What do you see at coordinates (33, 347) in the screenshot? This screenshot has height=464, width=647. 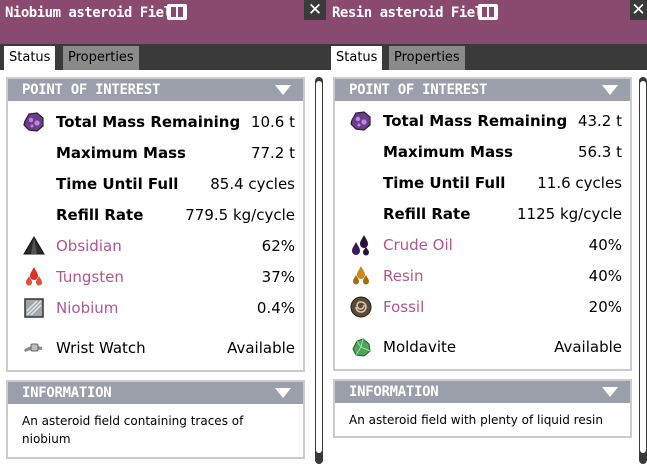 I see `wrist-watch-icon` at bounding box center [33, 347].